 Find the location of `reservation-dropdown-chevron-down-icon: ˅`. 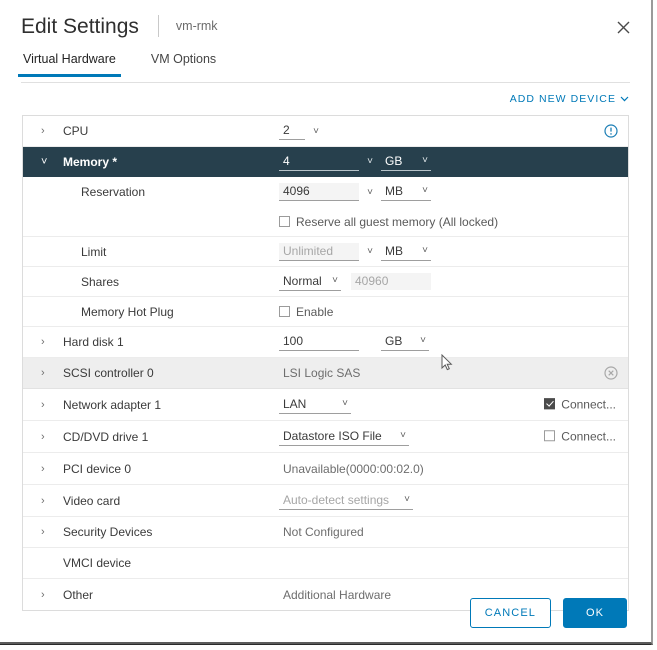

reservation-dropdown-chevron-down-icon: ˅ is located at coordinates (370, 192).